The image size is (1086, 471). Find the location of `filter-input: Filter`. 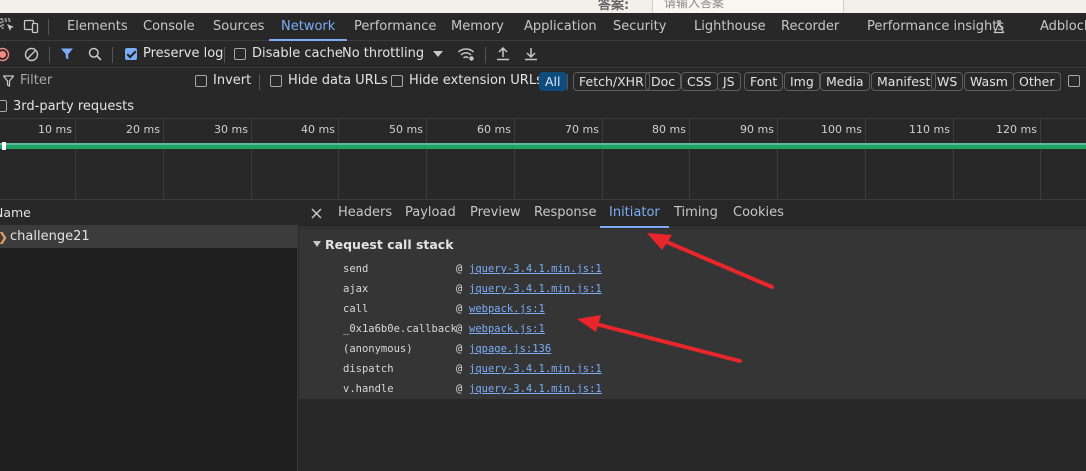

filter-input: Filter is located at coordinates (36, 81).